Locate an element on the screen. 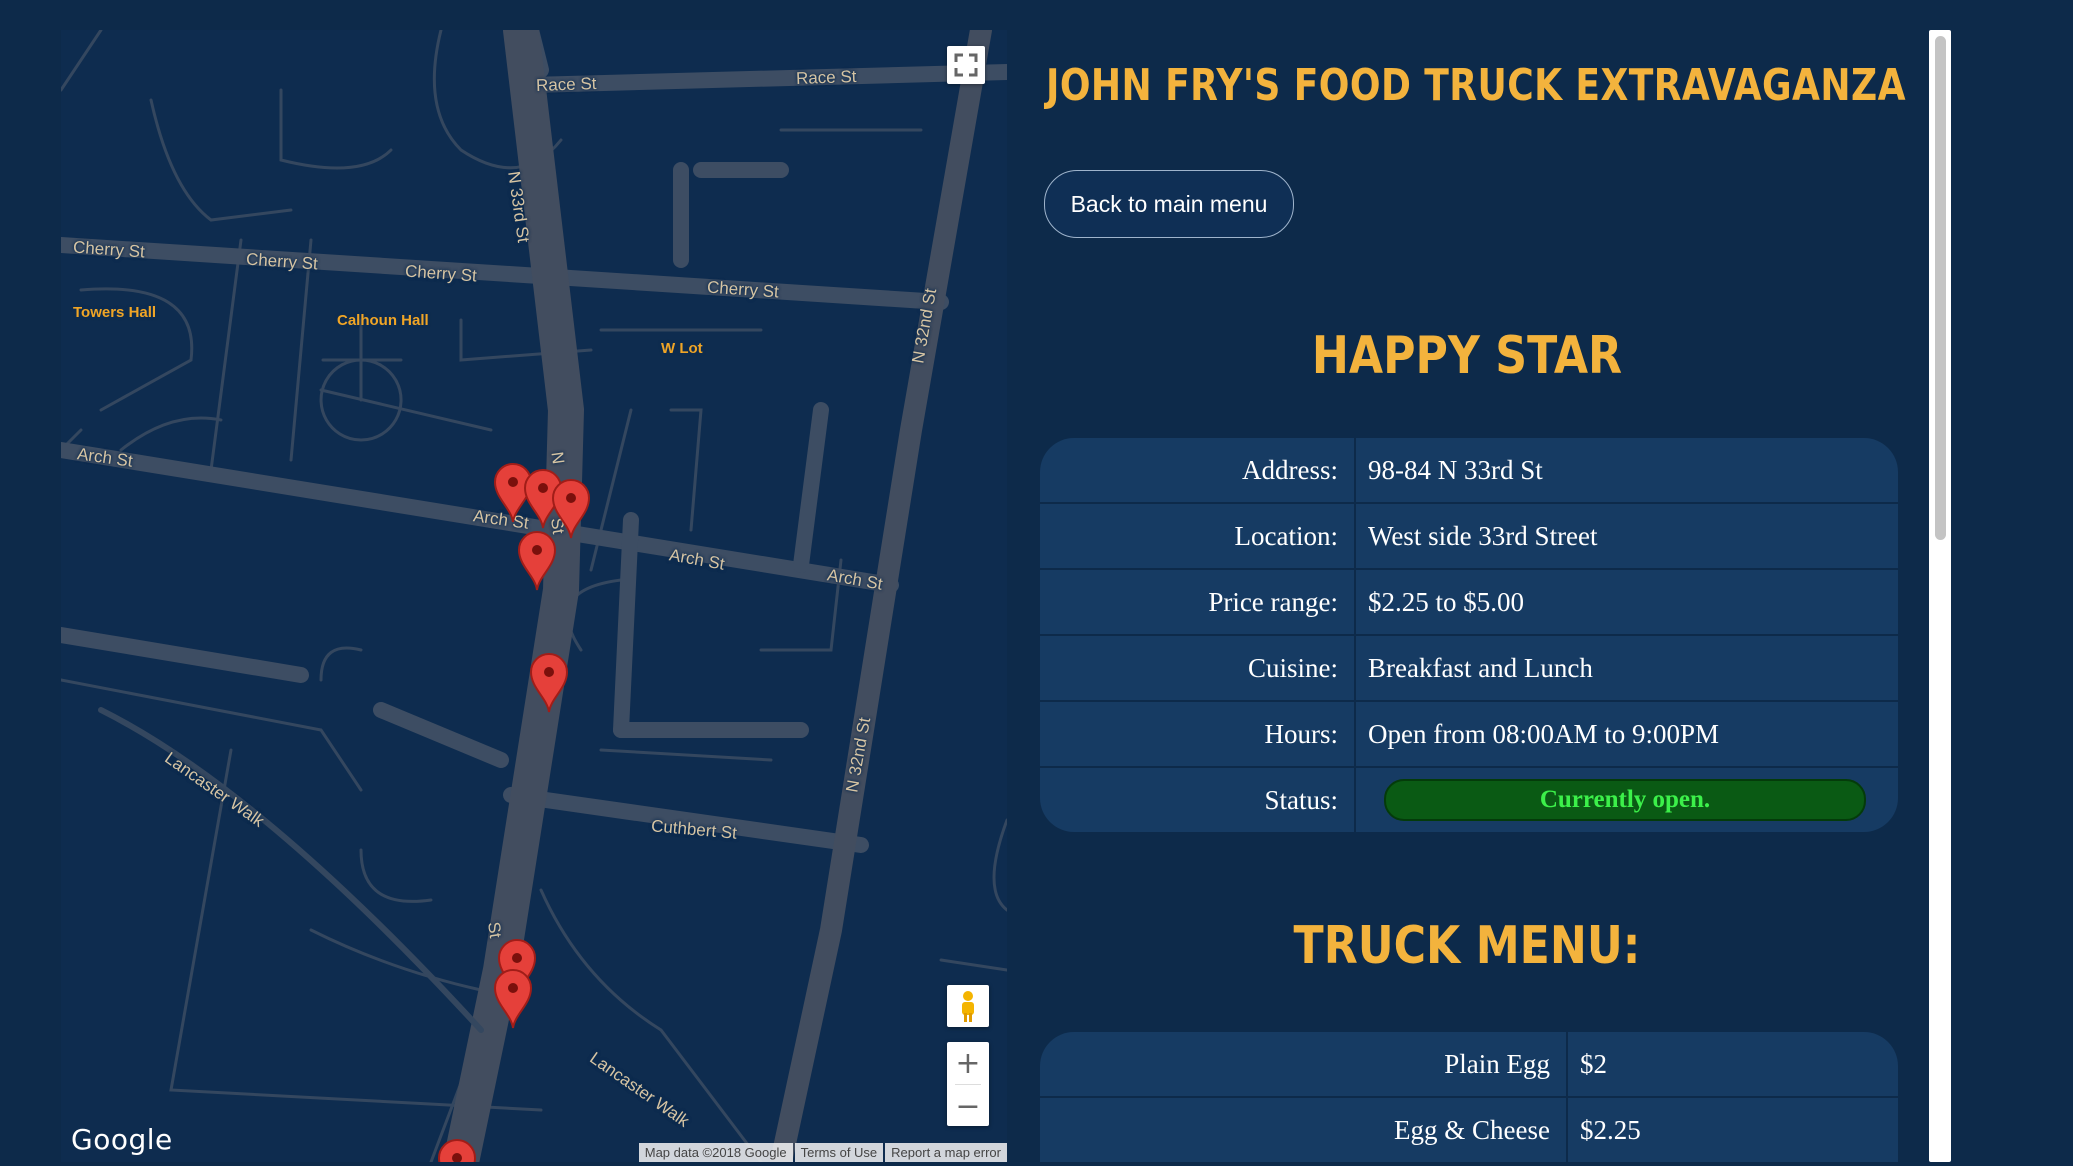 The width and height of the screenshot is (2073, 1166). detail-label: Address: is located at coordinates (1198, 470).